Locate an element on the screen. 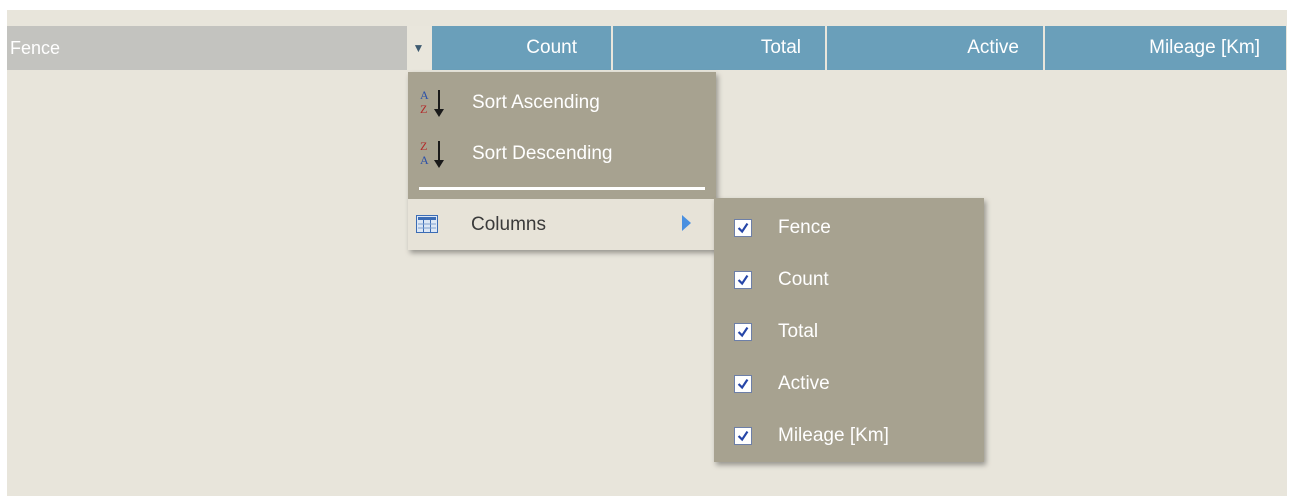  column-header-mileage: Mileage [Km] is located at coordinates (1165, 48).